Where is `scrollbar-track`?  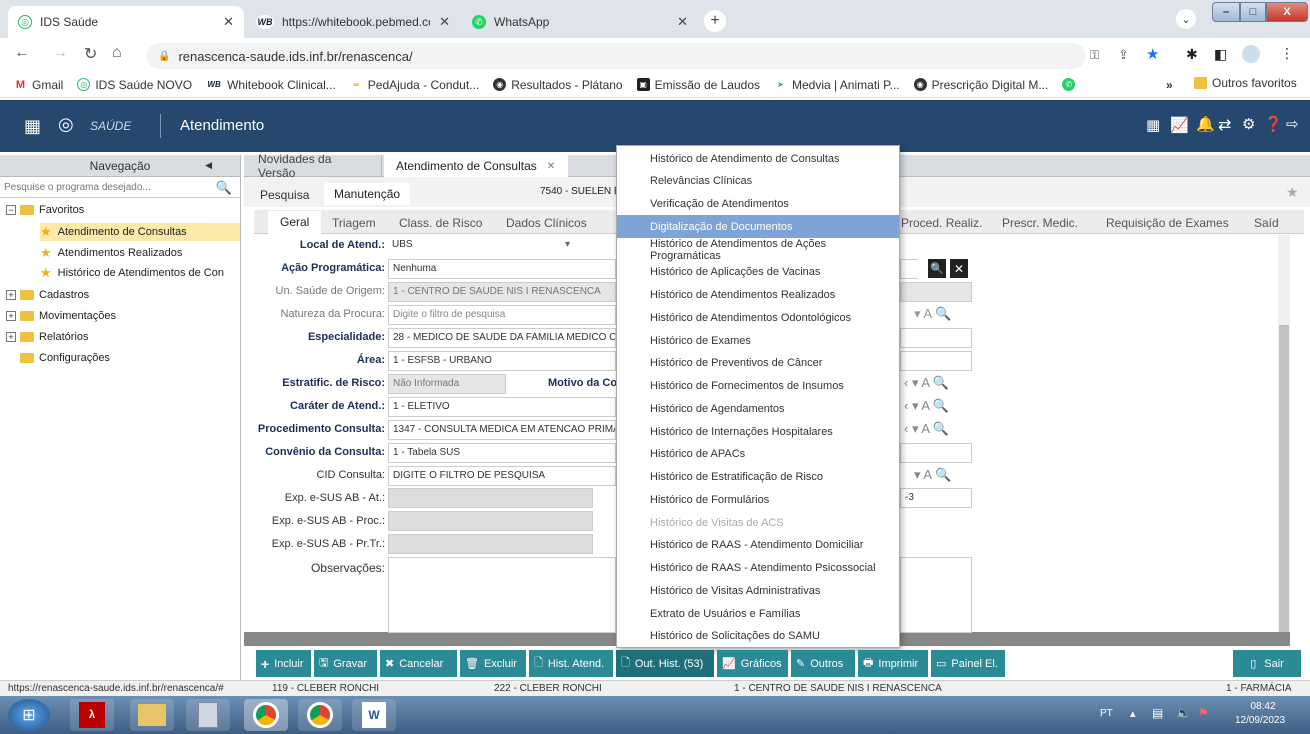
scrollbar-track is located at coordinates (1284, 440).